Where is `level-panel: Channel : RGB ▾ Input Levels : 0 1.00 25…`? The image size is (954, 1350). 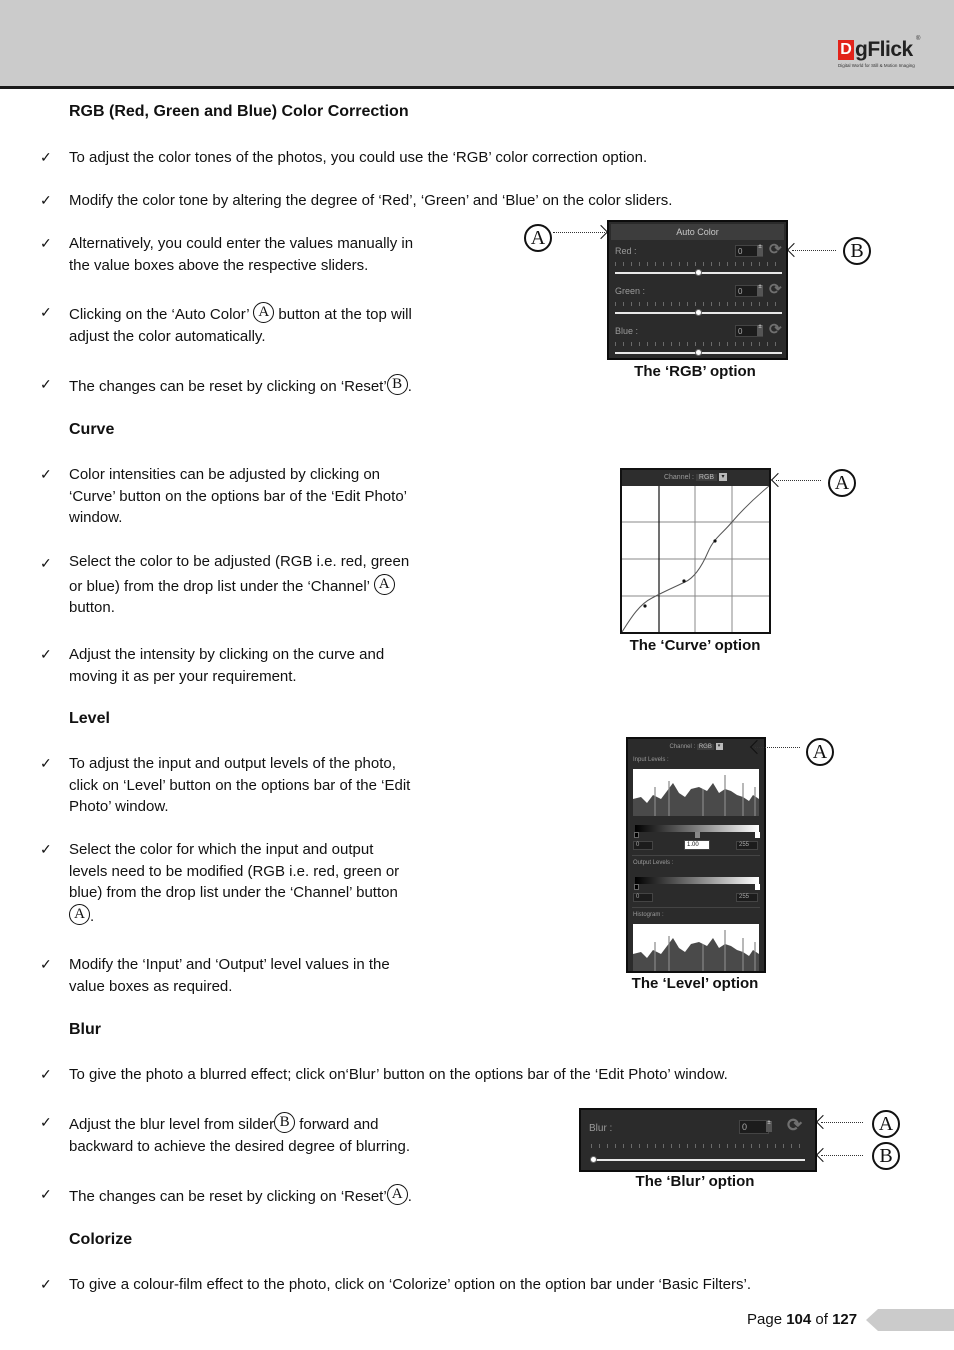
level-panel: Channel : RGB ▾ Input Levels : 0 1.00 25… is located at coordinates (696, 855).